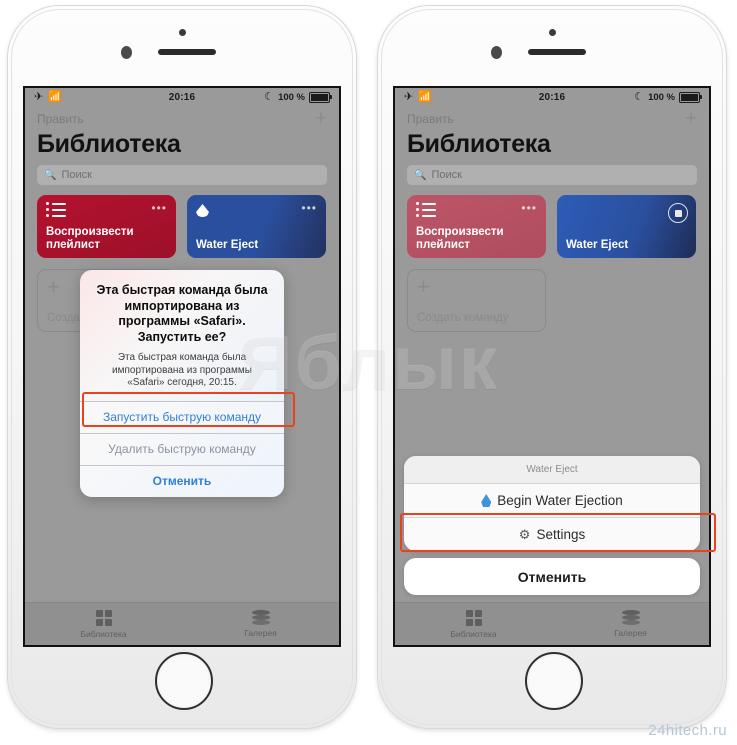  I want to click on action-label: Begin Water Ejection, so click(560, 500).